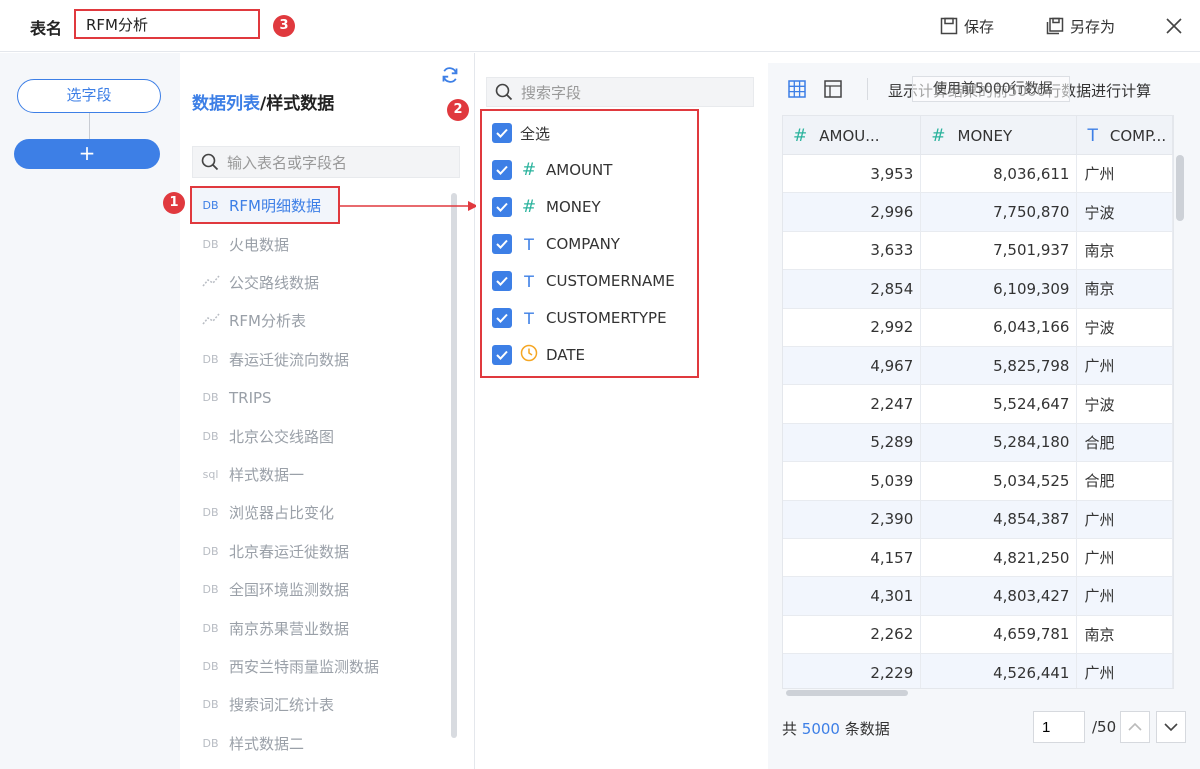 This screenshot has width=1200, height=769. I want to click on table-name-label: 表名, so click(46, 28).